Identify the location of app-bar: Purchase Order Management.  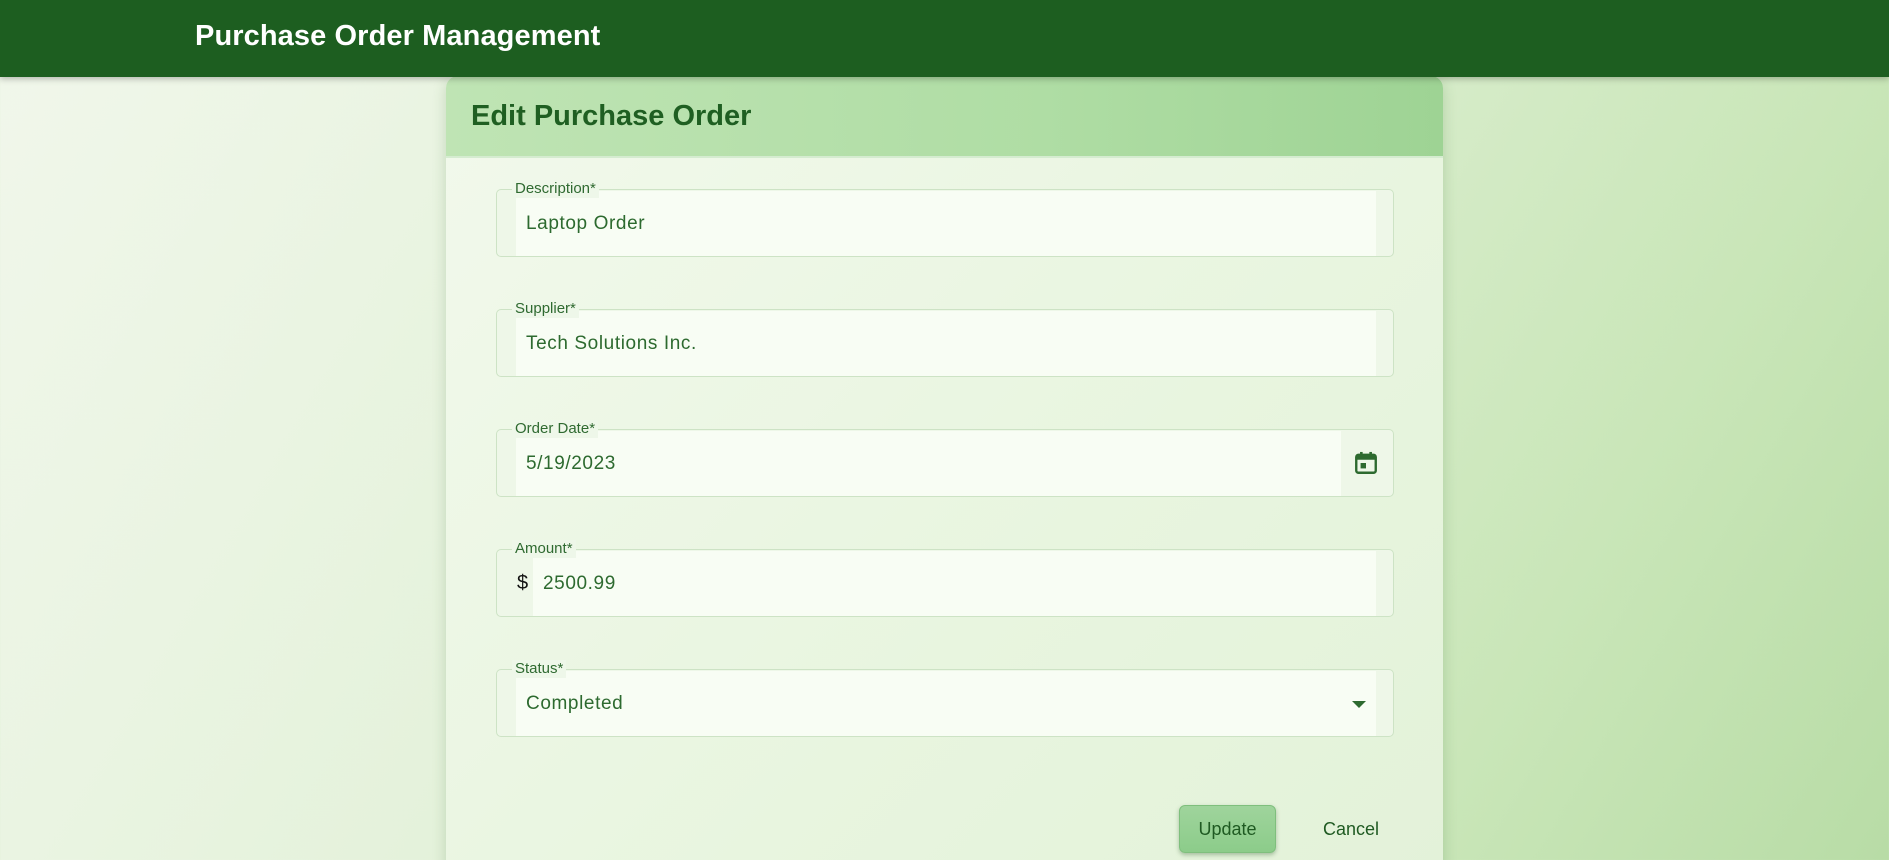
(944, 38).